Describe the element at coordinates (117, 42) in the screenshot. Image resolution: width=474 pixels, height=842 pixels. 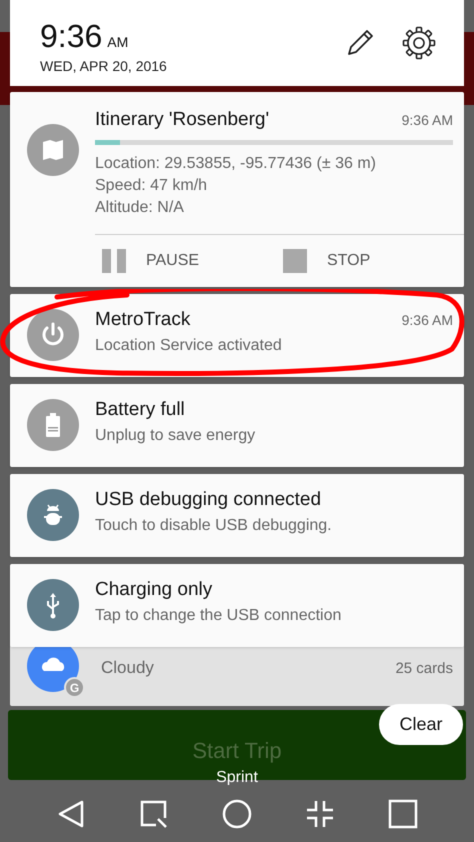
I see `clock-ampm: AM` at that location.